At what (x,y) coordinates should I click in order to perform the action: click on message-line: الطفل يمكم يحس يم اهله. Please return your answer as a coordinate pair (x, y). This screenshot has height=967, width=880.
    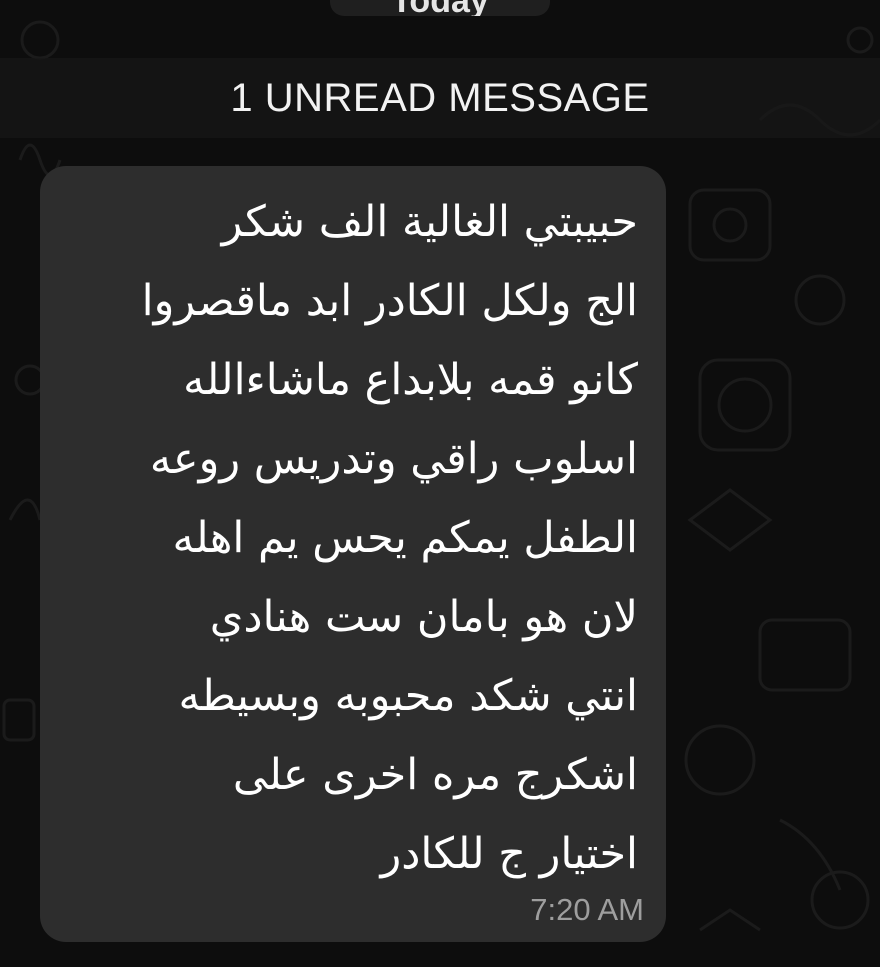
    Looking at the image, I should click on (405, 538).